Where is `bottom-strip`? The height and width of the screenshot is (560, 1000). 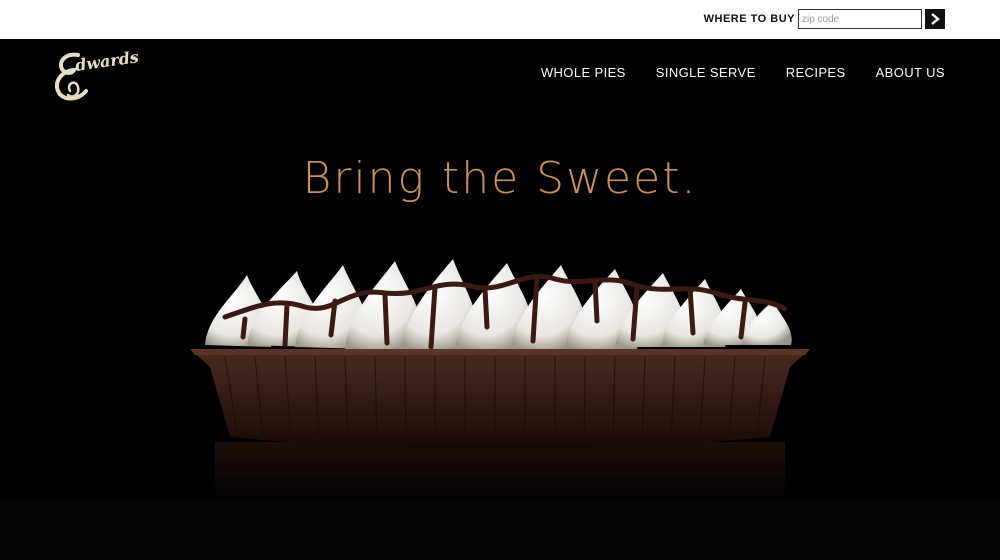 bottom-strip is located at coordinates (500, 530).